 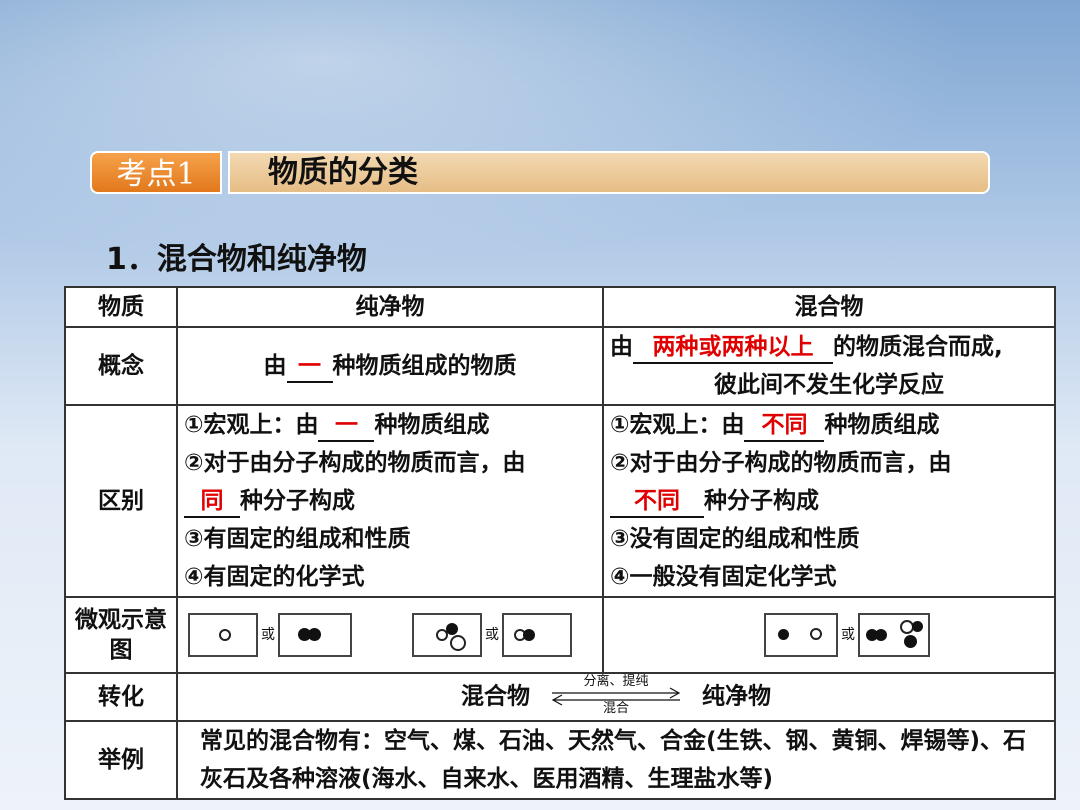 I want to click on micro-mixture: 或, so click(x=829, y=635).